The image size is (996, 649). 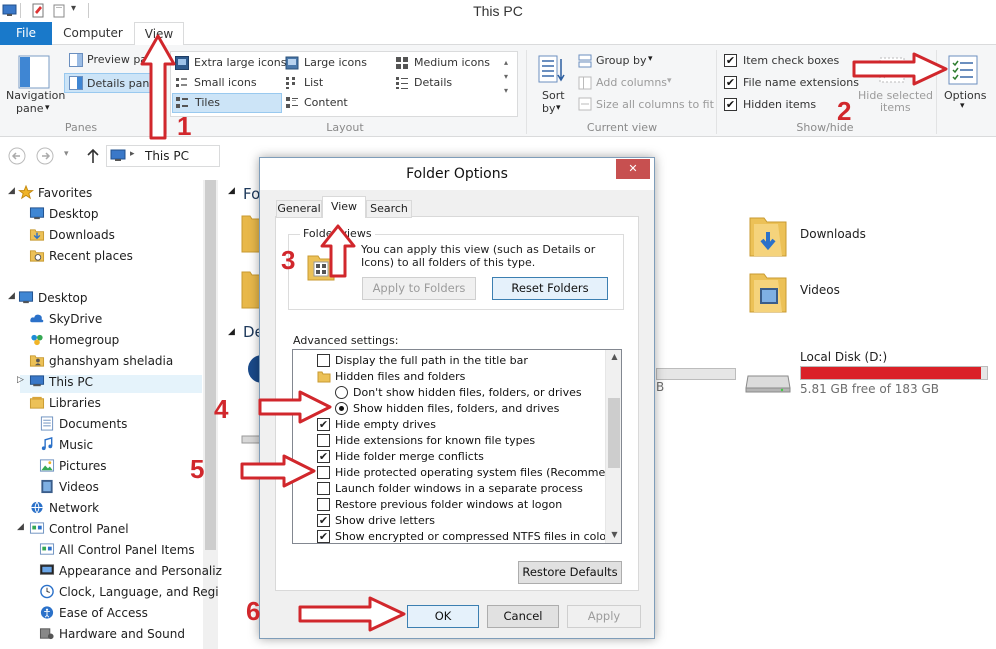 I want to click on settings-row: Hide extensions for known file types, so click(x=449, y=441).